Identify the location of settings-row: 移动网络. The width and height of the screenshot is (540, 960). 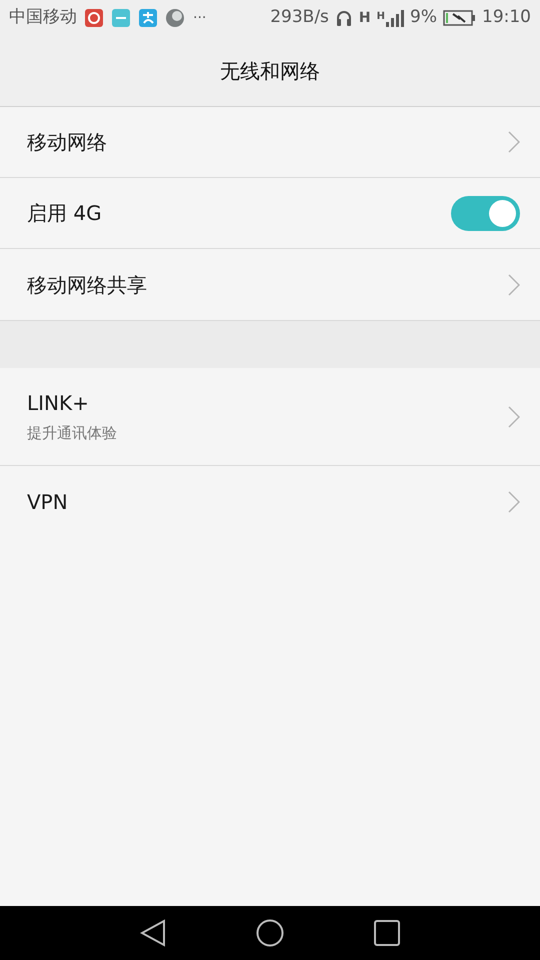
(270, 142).